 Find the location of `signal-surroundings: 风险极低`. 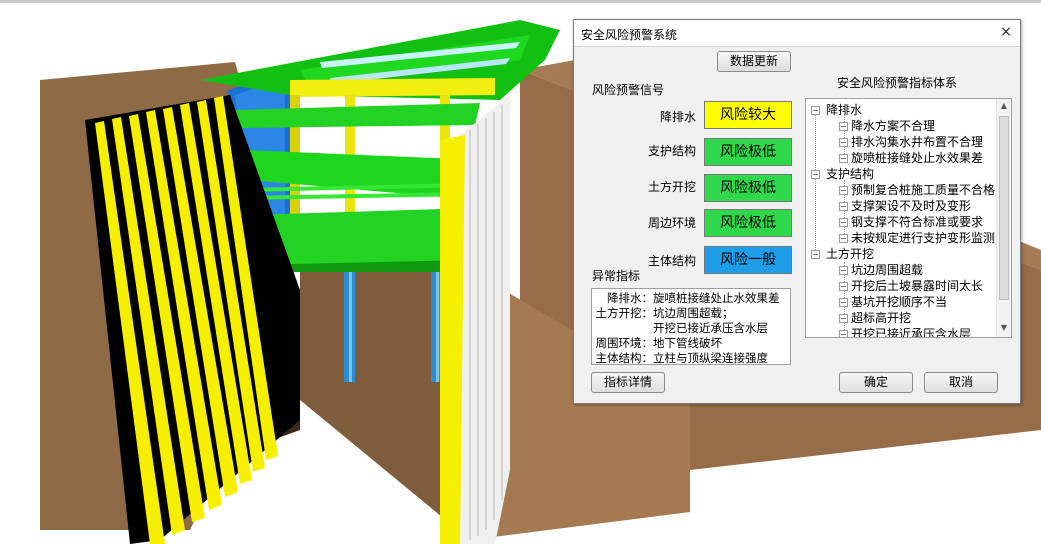

signal-surroundings: 风险极低 is located at coordinates (748, 223).